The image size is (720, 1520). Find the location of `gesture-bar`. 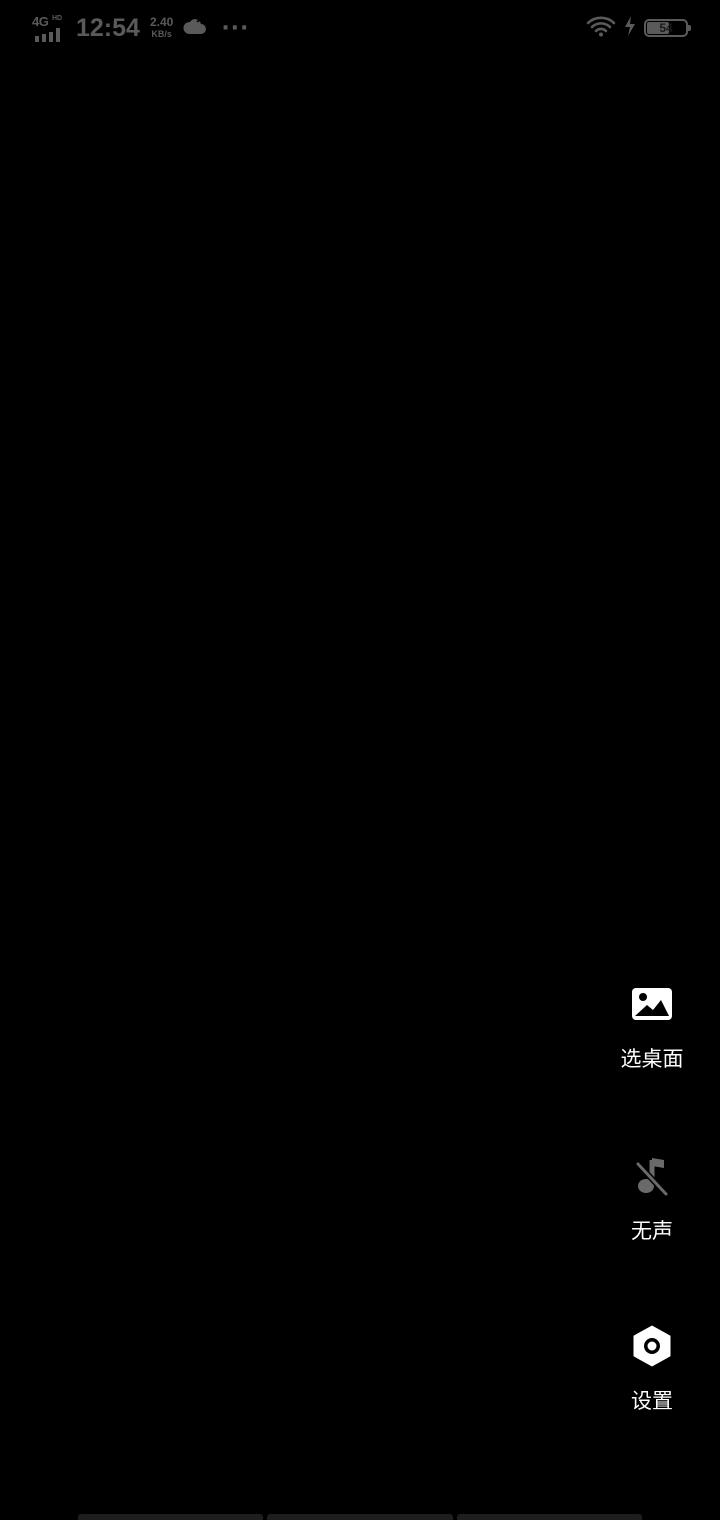

gesture-bar is located at coordinates (360, 1517).